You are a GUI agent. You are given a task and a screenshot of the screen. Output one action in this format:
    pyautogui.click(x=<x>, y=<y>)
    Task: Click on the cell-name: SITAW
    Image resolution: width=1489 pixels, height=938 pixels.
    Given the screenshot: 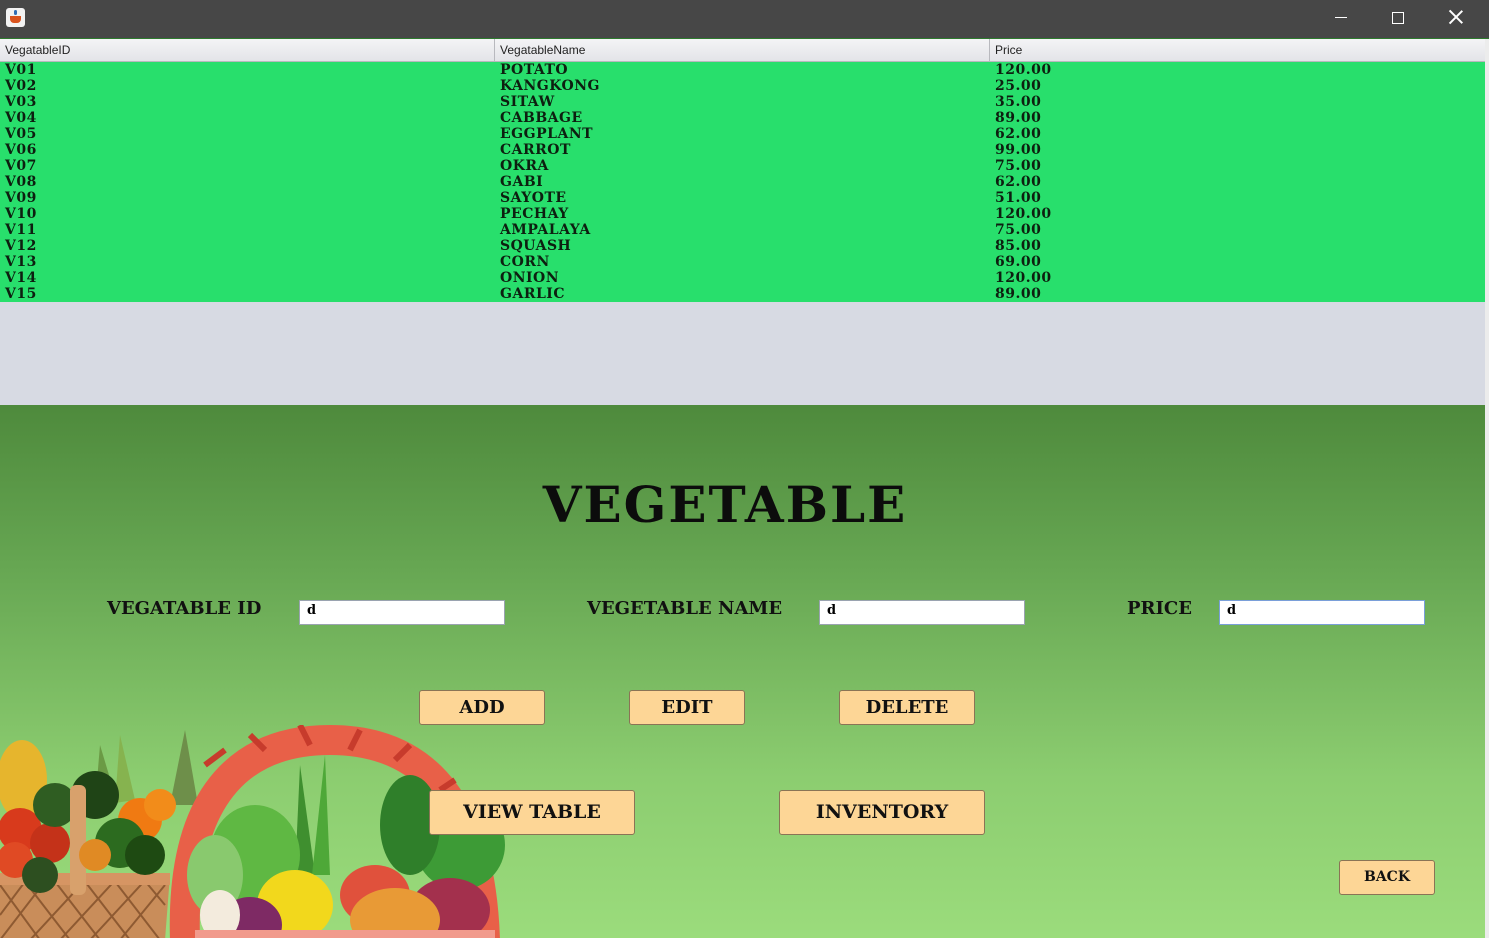 What is the action you would take?
    pyautogui.click(x=527, y=102)
    